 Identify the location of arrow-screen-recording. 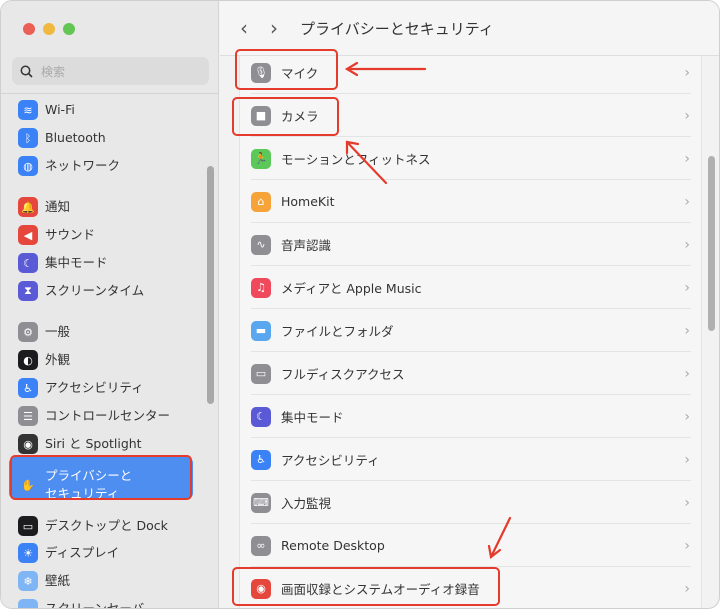
(500, 537).